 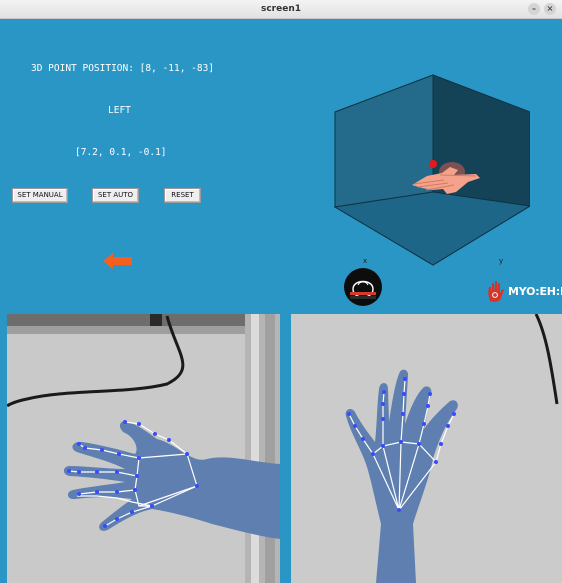 What do you see at coordinates (117, 261) in the screenshot?
I see `arrow-left-icon` at bounding box center [117, 261].